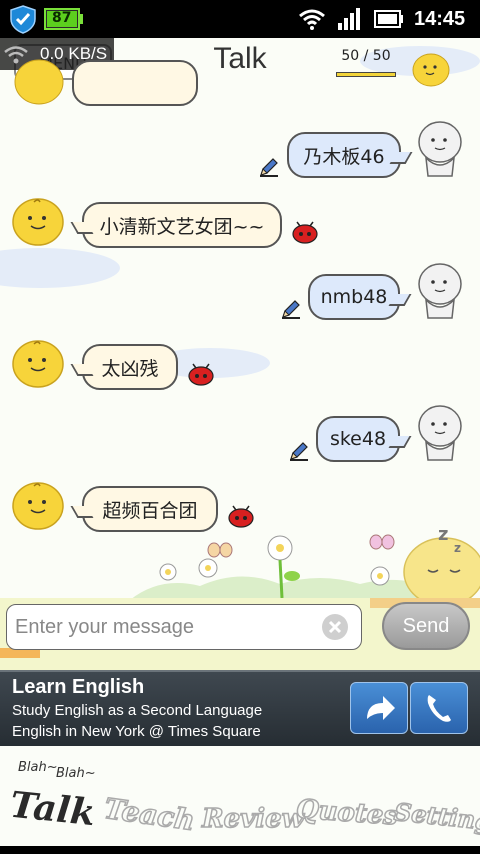  I want to click on clock: 14:45, so click(440, 19).